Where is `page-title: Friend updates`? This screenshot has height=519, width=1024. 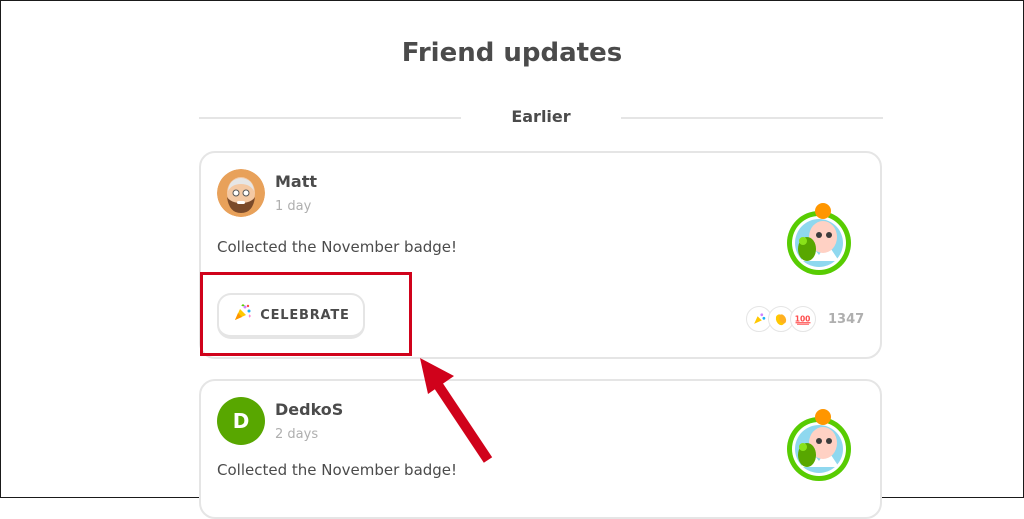
page-title: Friend updates is located at coordinates (512, 53).